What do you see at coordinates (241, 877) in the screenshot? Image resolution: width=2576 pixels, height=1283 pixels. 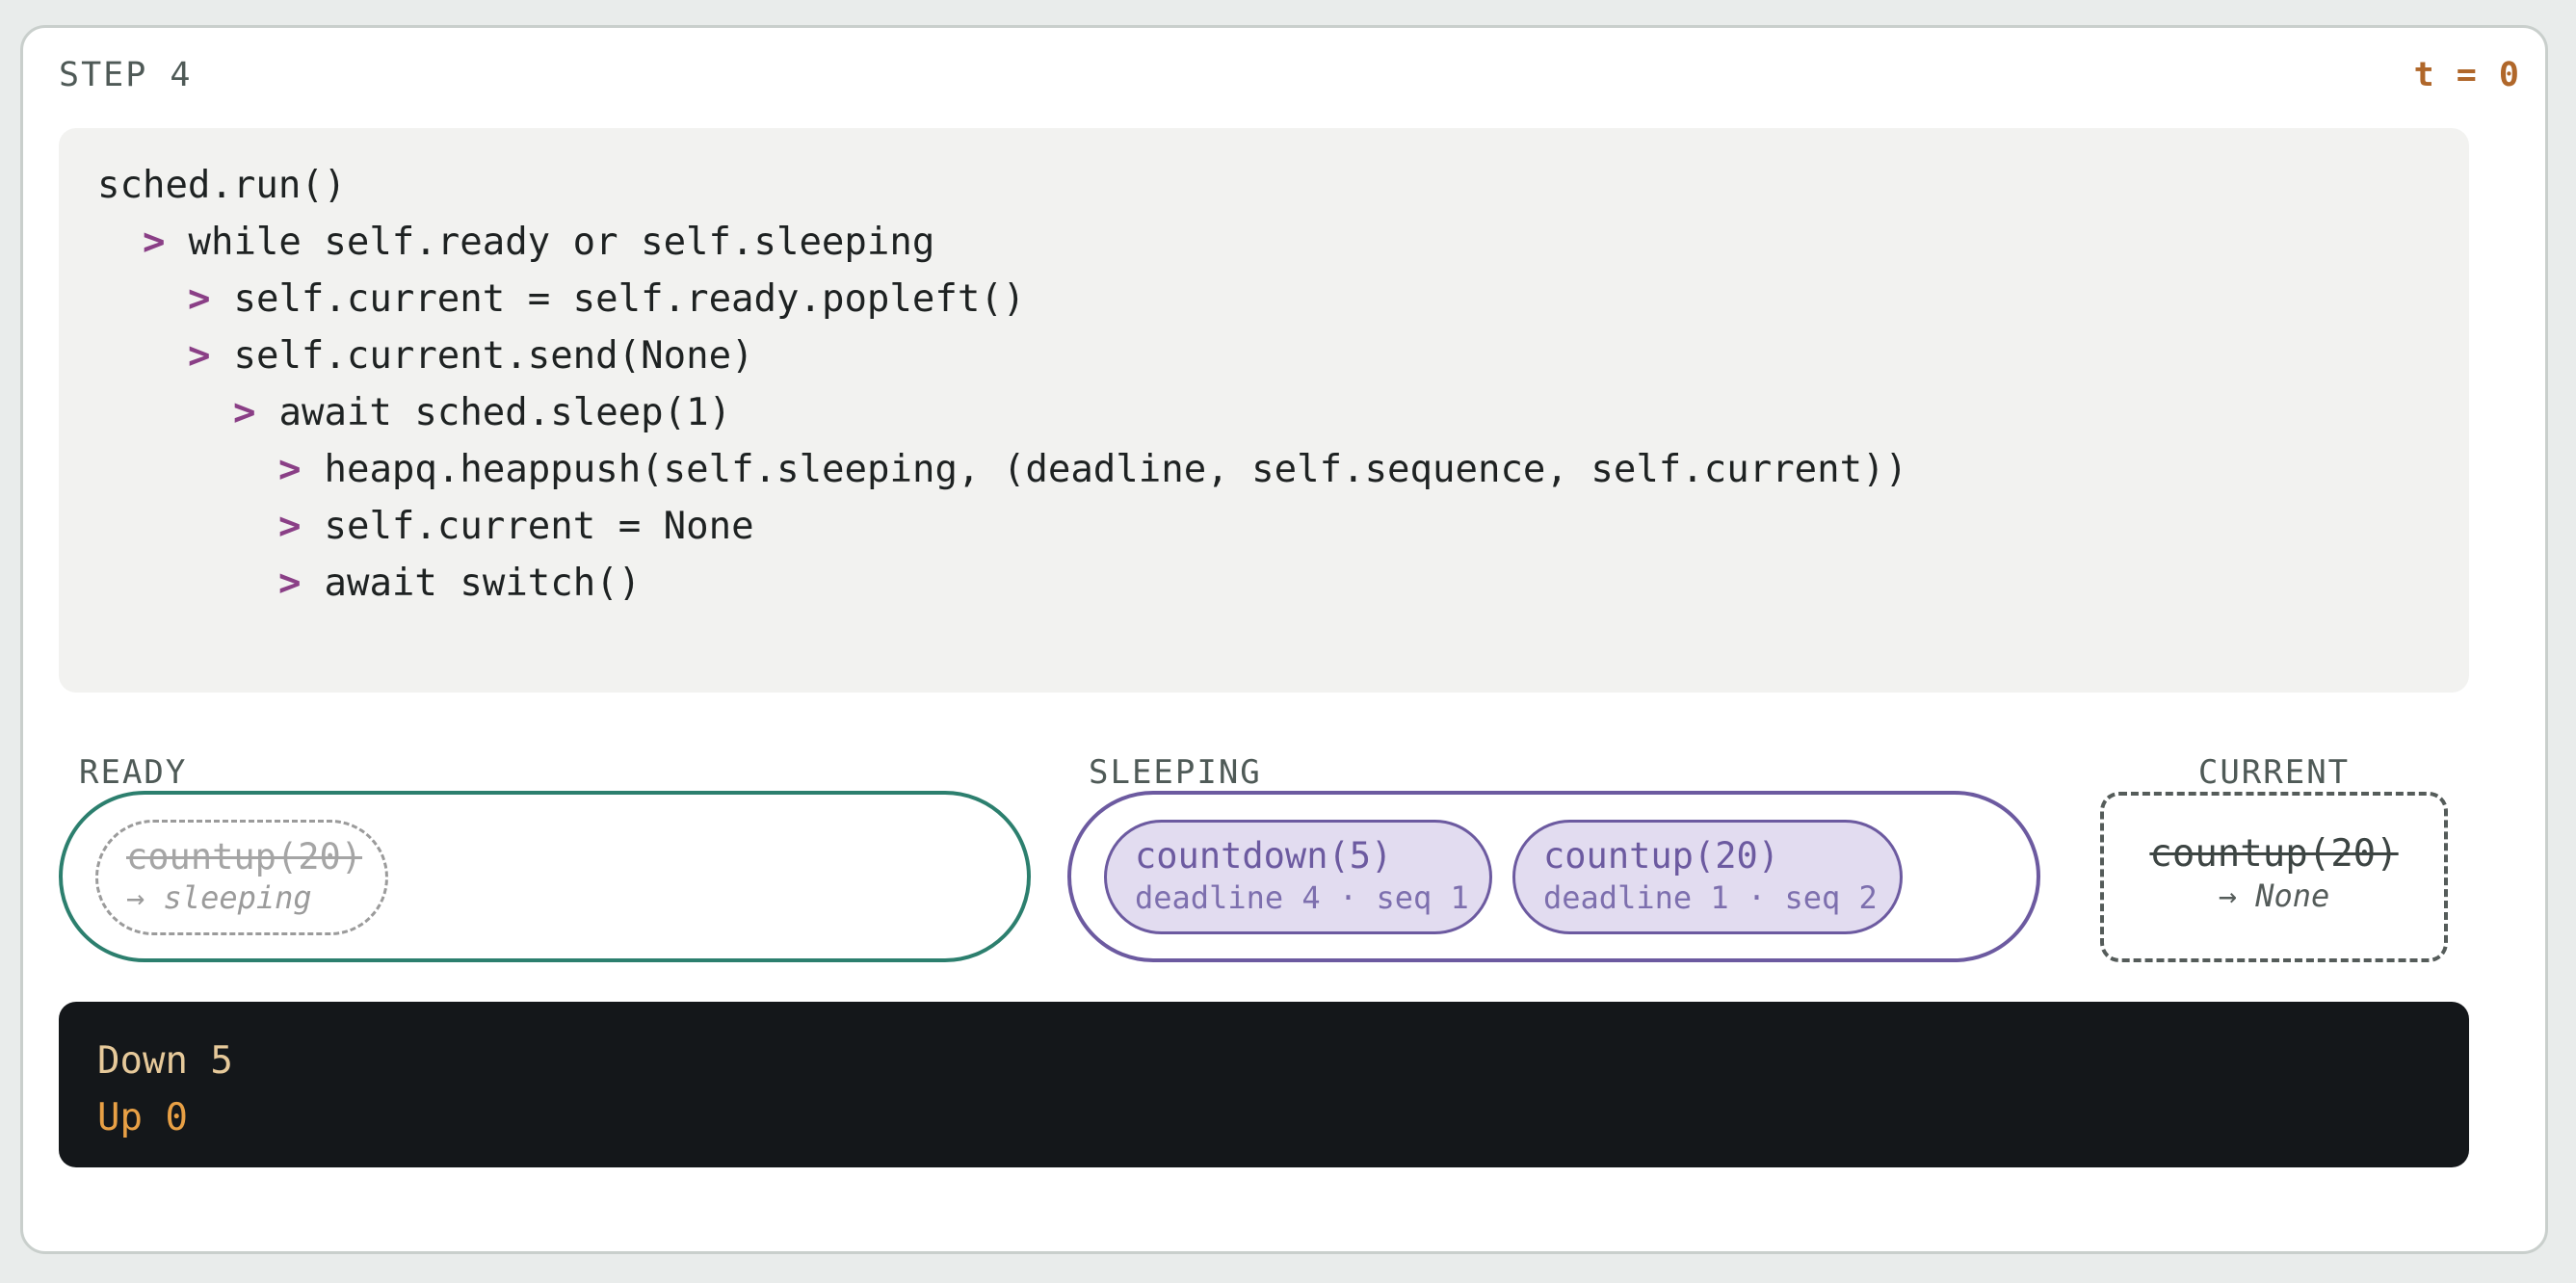 I see `departing-task-pill: countup(20) → sleeping` at bounding box center [241, 877].